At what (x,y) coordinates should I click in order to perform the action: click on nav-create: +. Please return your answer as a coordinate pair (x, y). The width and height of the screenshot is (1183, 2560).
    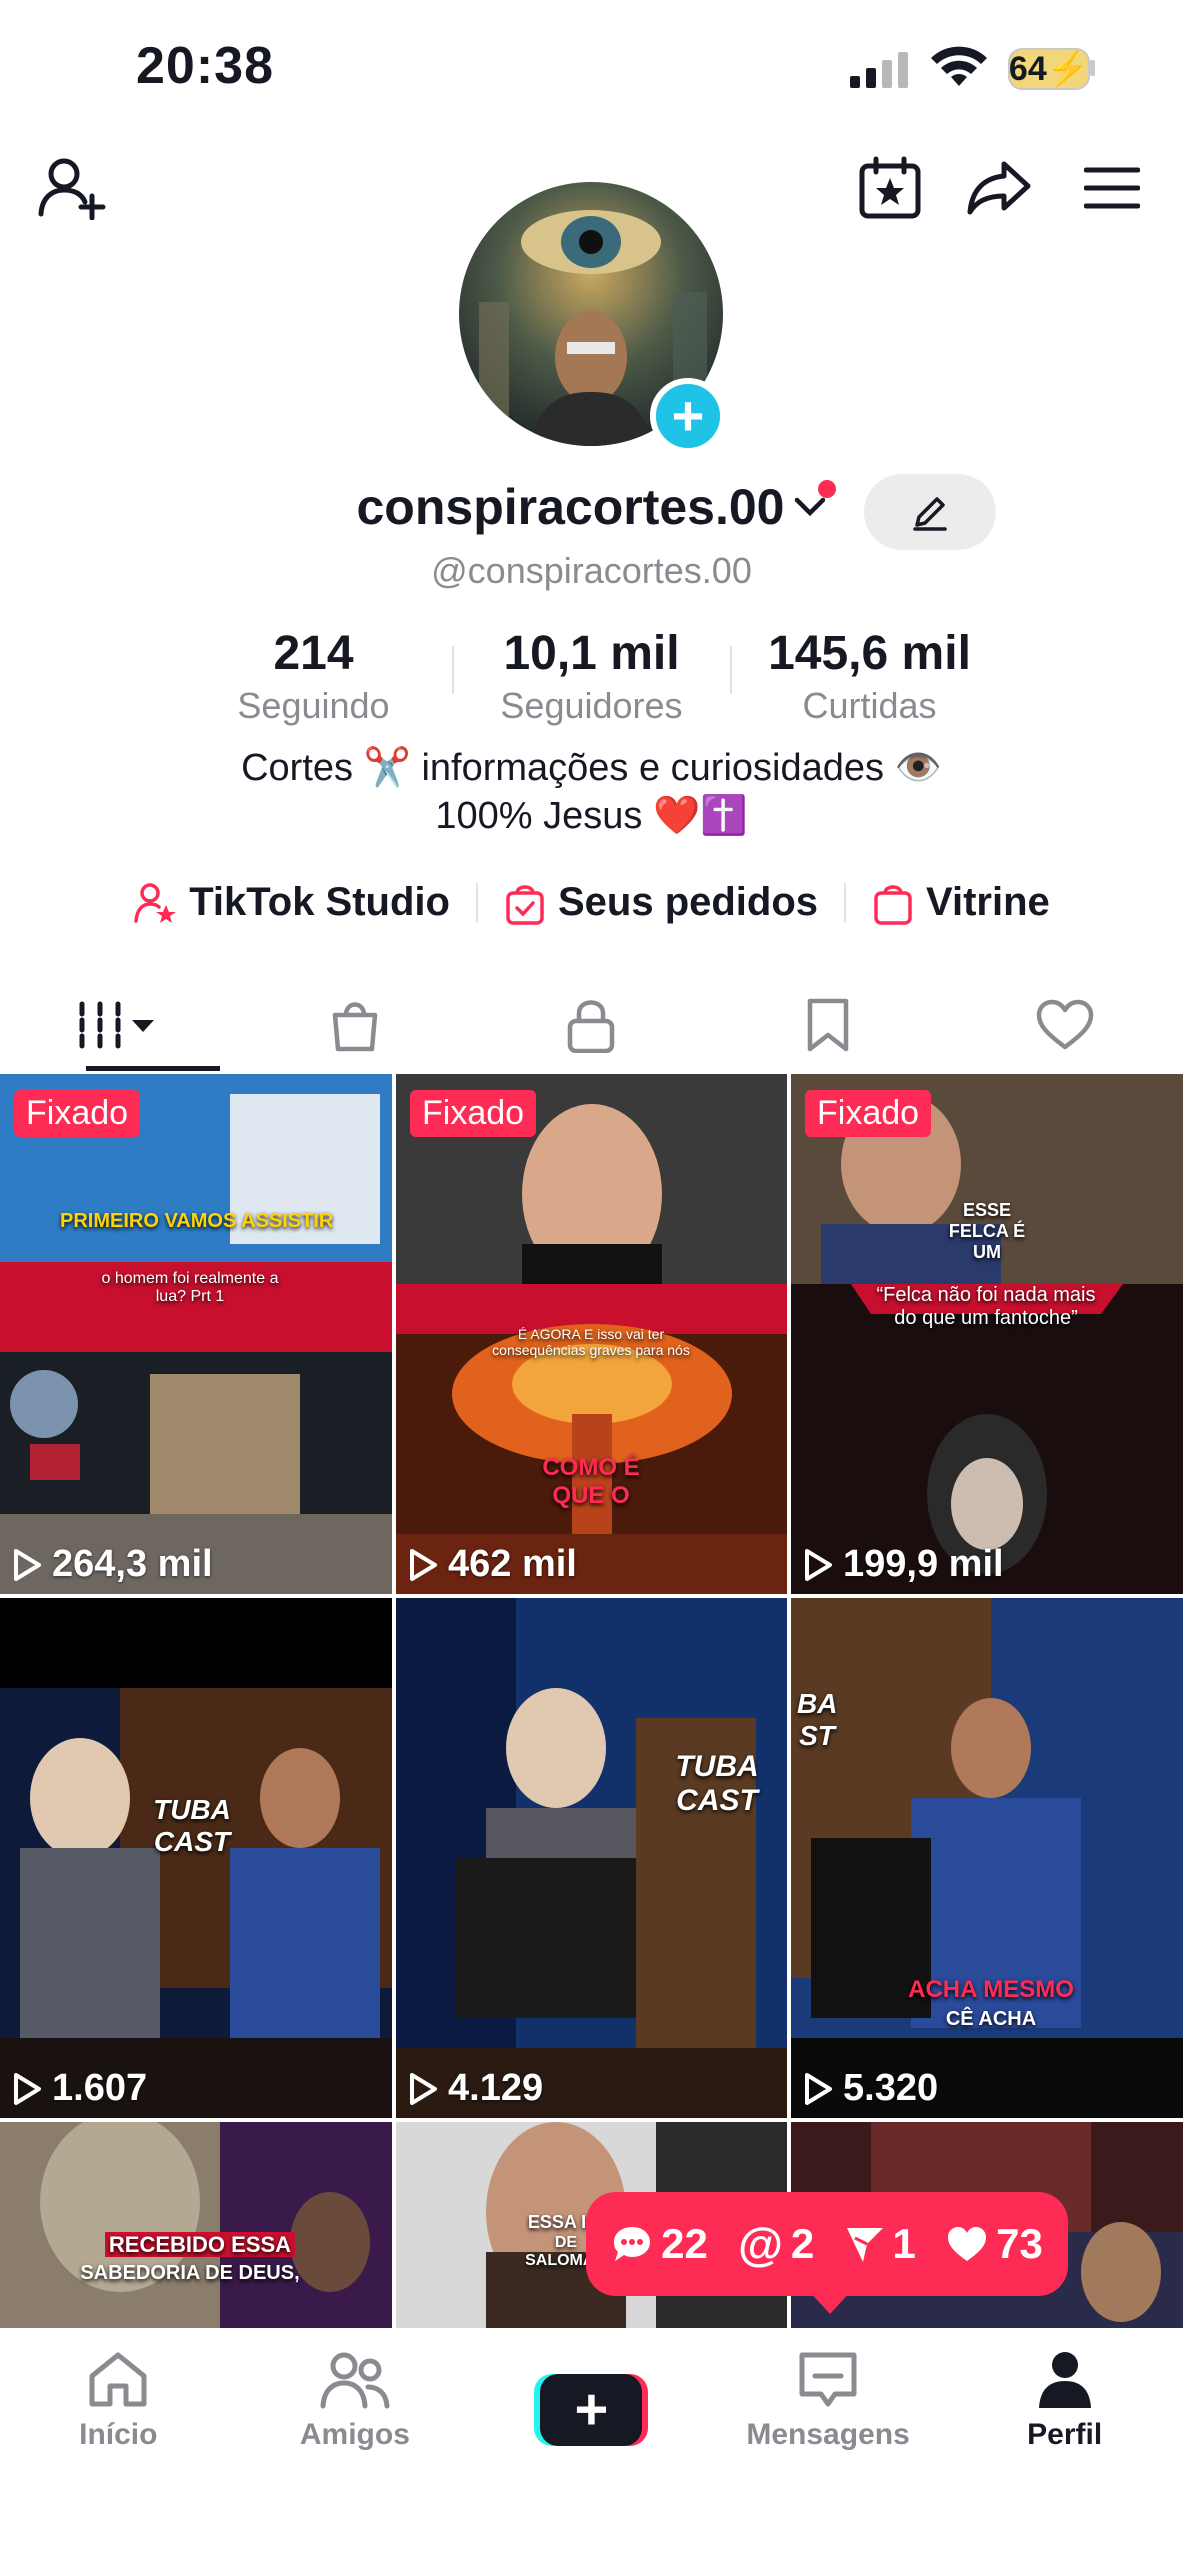
    Looking at the image, I should click on (591, 2444).